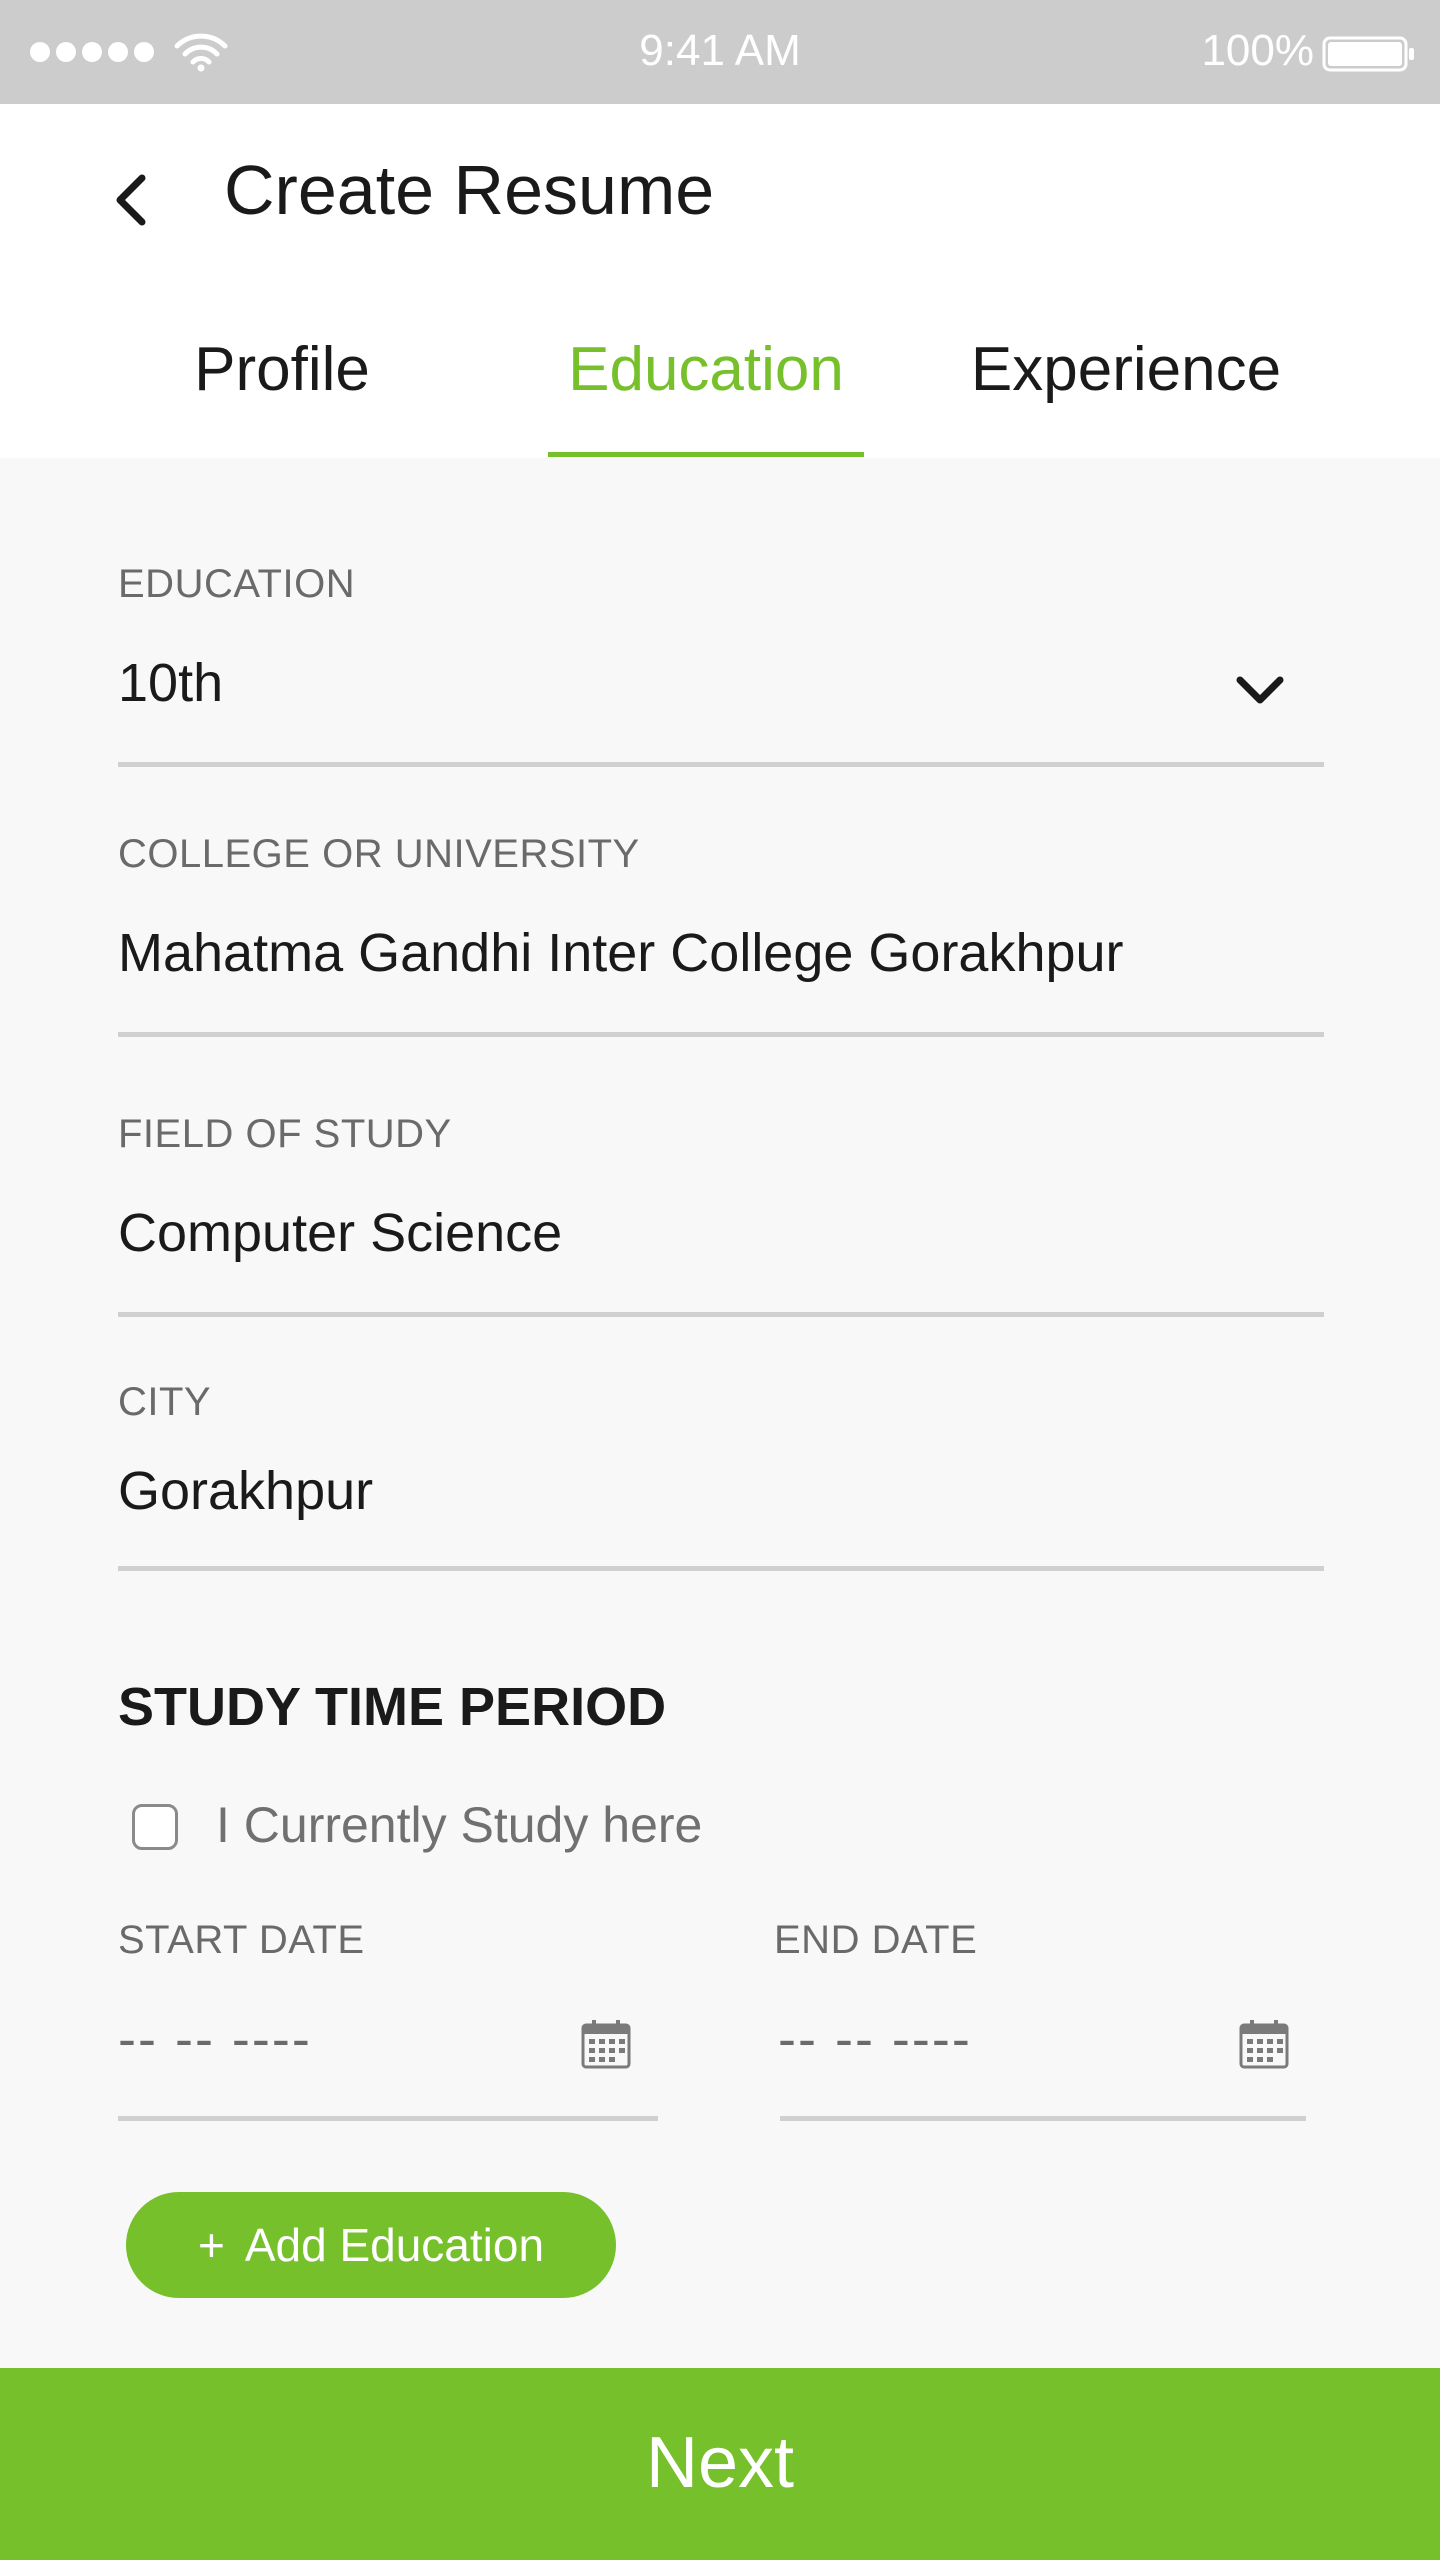 This screenshot has height=2560, width=1440. Describe the element at coordinates (237, 584) in the screenshot. I see `education-label: EDUCATION` at that location.